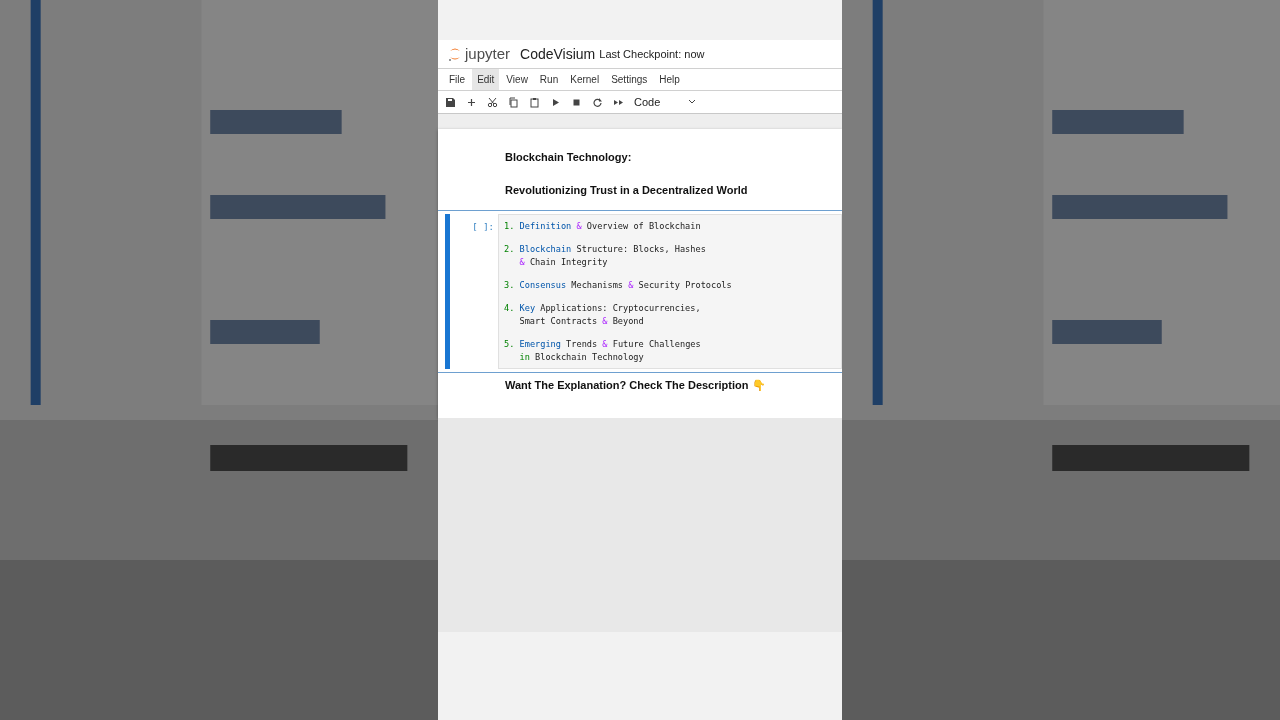 This screenshot has width=1280, height=720. Describe the element at coordinates (492, 102) in the screenshot. I see `cut-icon` at that location.